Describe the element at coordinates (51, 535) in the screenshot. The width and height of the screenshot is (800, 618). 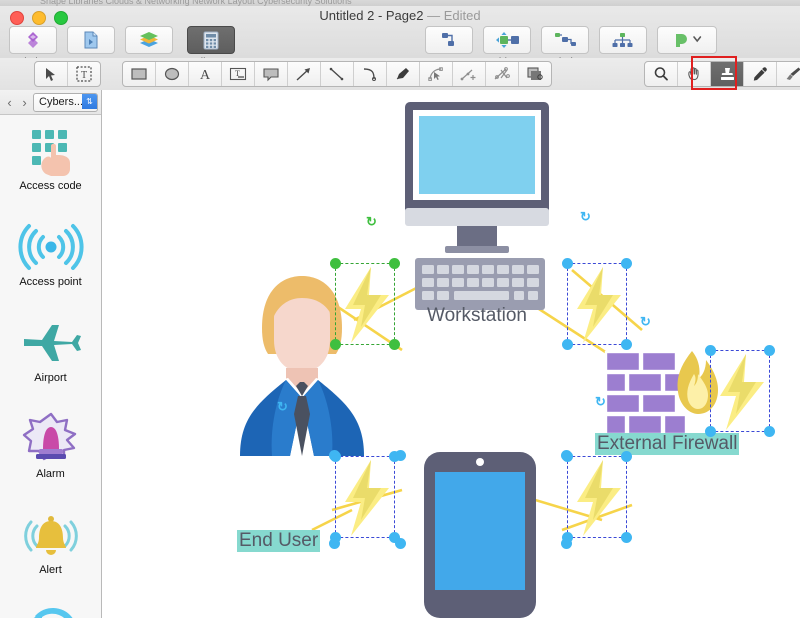
I see `alert-bell-icon` at that location.